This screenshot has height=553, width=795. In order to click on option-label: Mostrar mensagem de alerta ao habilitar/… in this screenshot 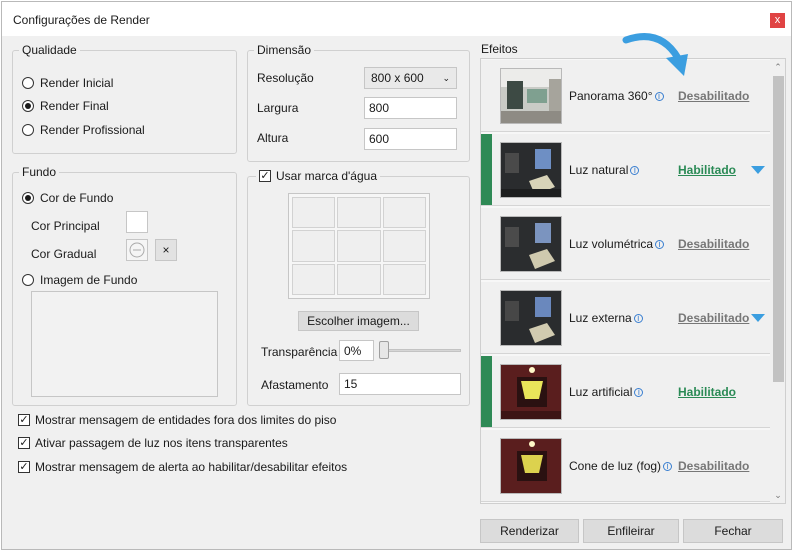, I will do `click(191, 467)`.